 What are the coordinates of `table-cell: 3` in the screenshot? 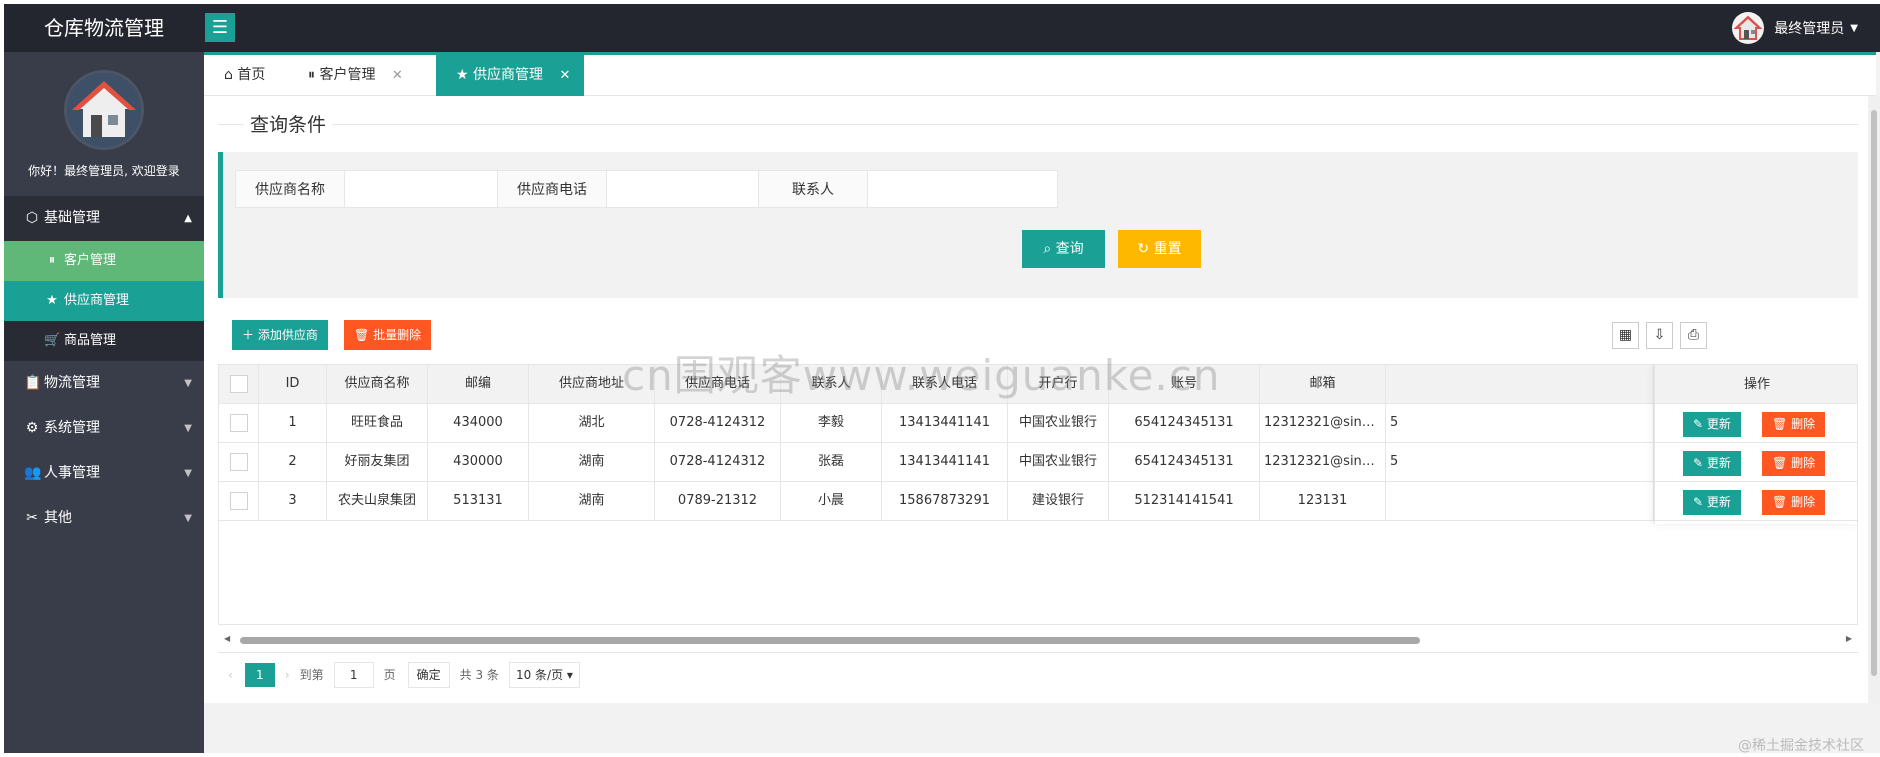 It's located at (293, 501).